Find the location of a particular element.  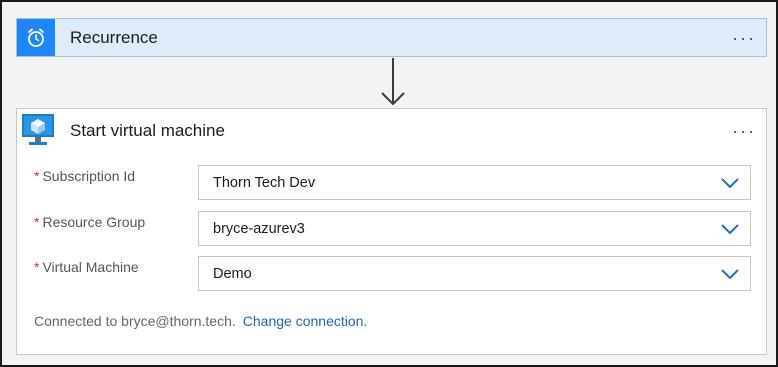

resource-group-field: * Resource Group bryce-azurev3 is located at coordinates (392, 230).